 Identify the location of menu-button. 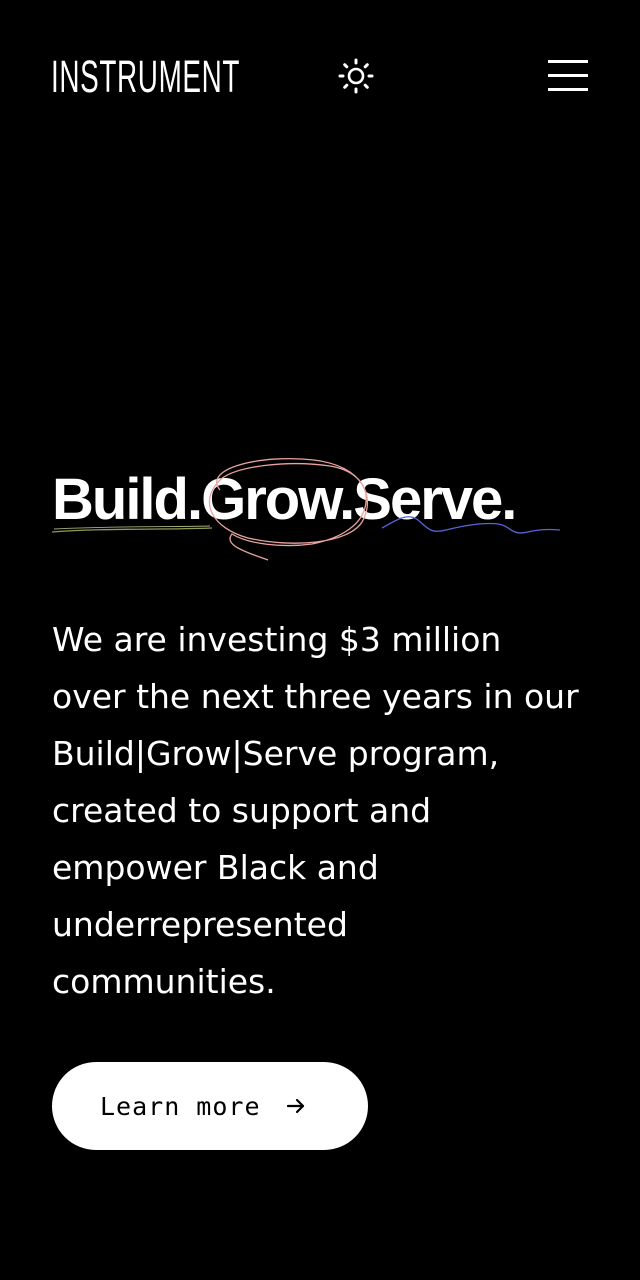
(568, 76).